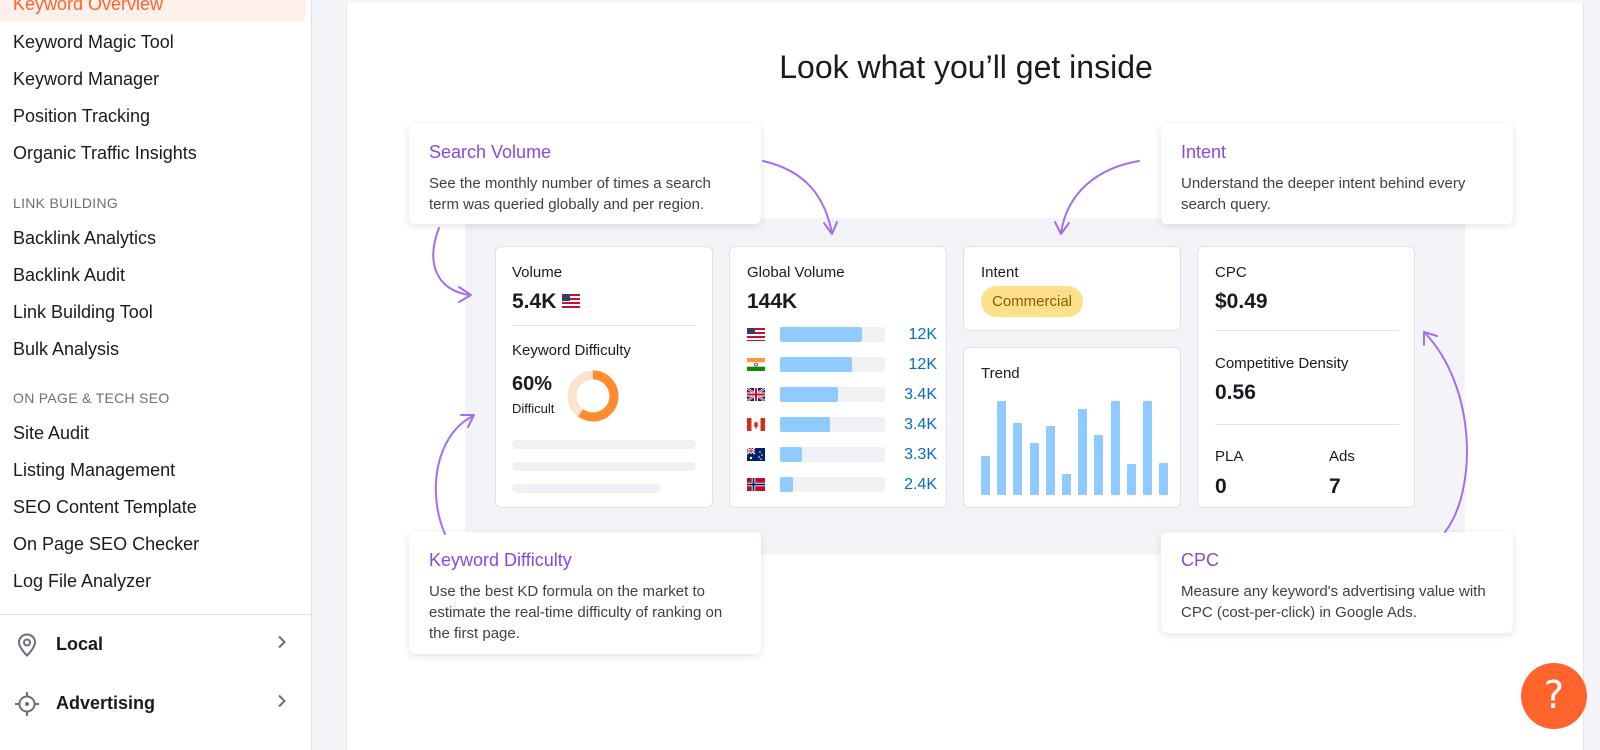  Describe the element at coordinates (1554, 696) in the screenshot. I see `help-button: ?` at that location.